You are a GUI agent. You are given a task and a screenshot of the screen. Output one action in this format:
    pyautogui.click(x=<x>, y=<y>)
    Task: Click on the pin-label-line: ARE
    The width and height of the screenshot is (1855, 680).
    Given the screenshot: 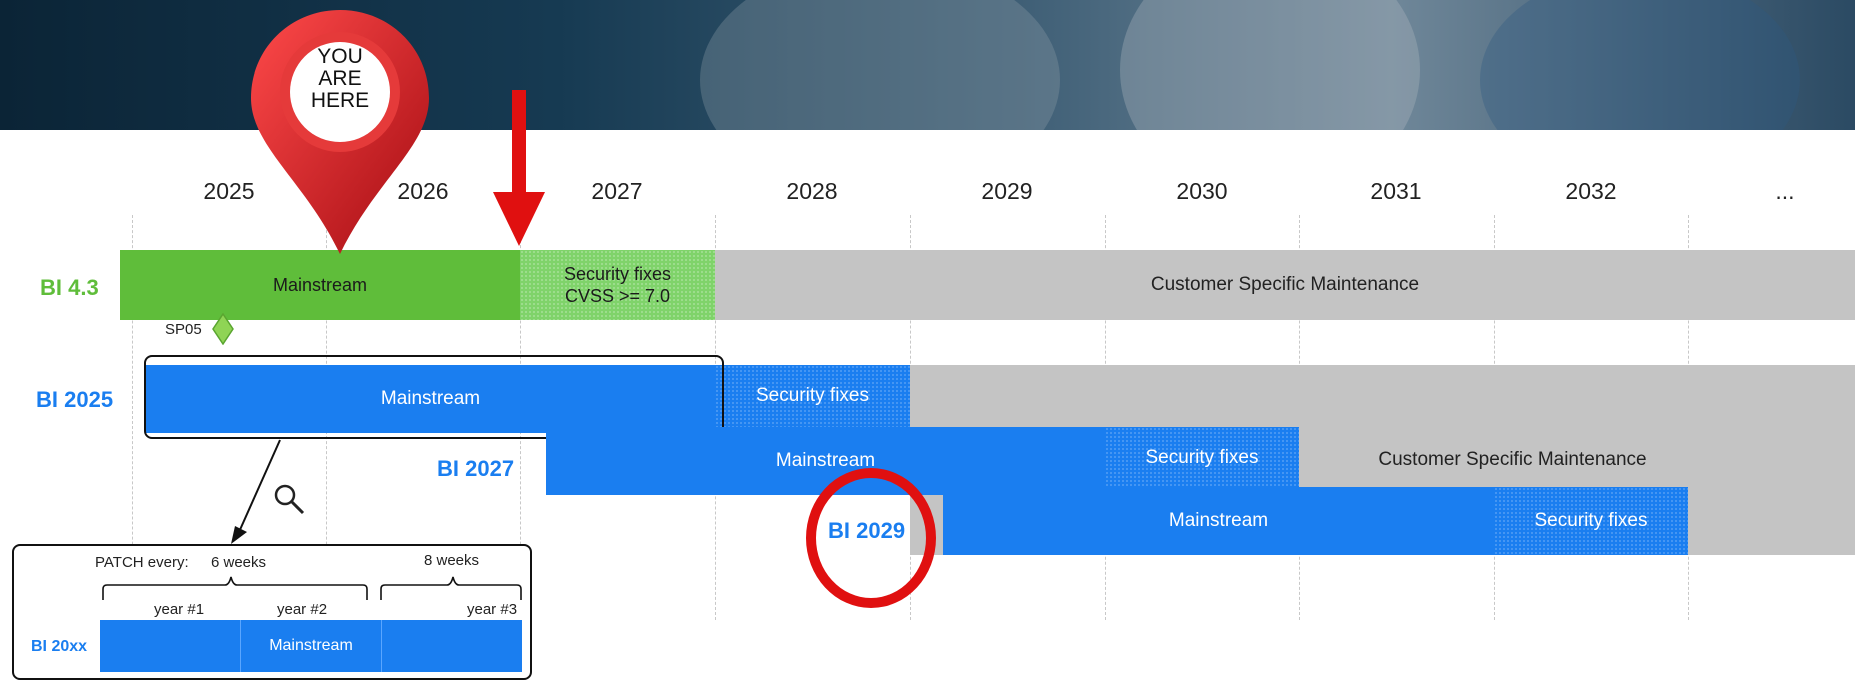 What is the action you would take?
    pyautogui.click(x=340, y=78)
    